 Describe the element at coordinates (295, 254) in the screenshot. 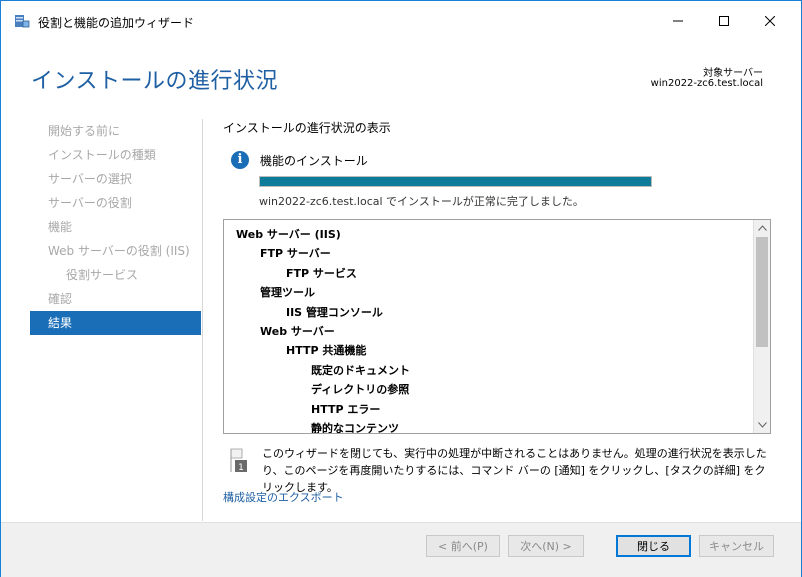

I see `result-item: FTP サーバー` at that location.